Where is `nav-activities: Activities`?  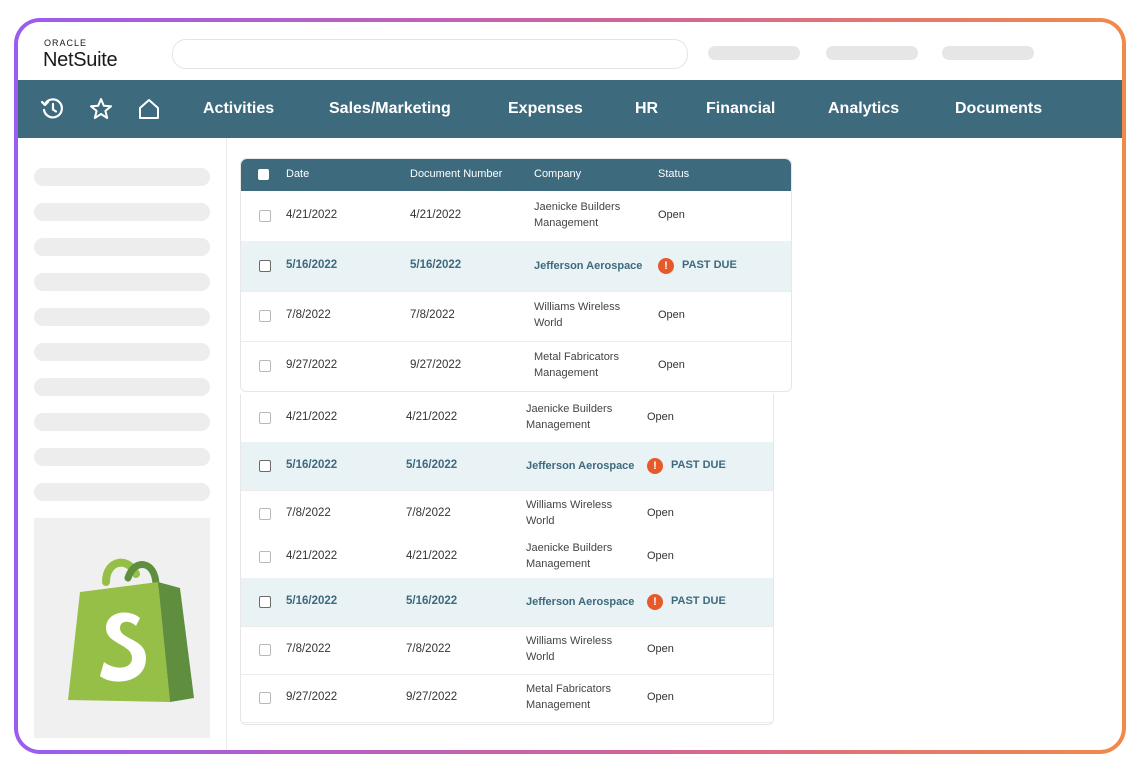 nav-activities: Activities is located at coordinates (238, 109).